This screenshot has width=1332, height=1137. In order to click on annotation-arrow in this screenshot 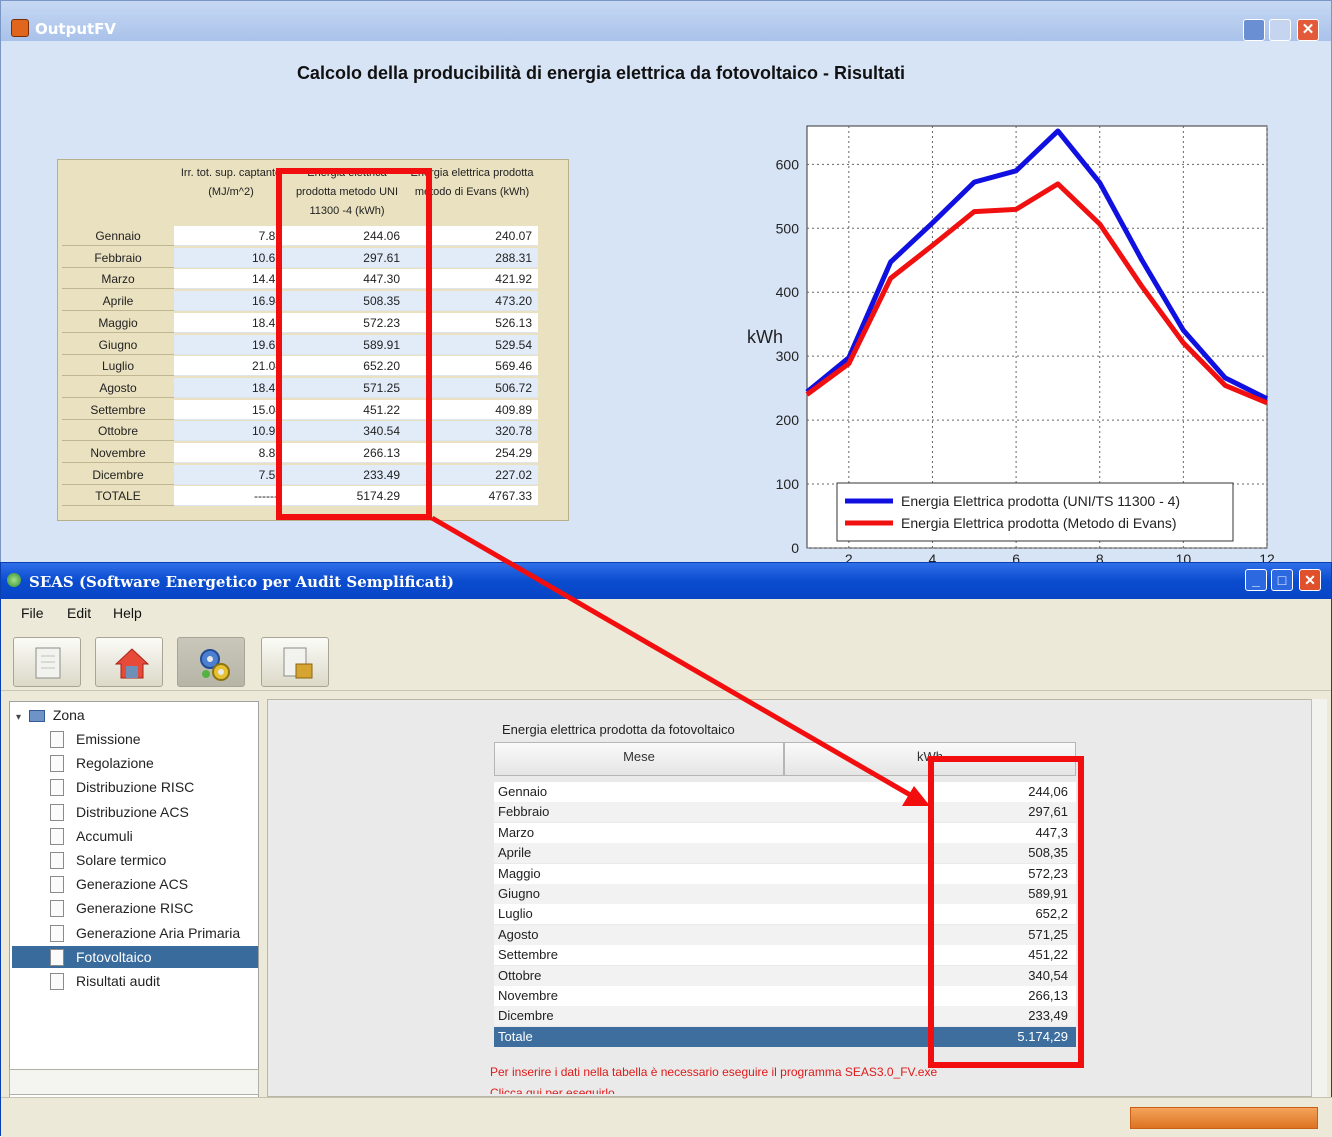, I will do `click(680, 660)`.